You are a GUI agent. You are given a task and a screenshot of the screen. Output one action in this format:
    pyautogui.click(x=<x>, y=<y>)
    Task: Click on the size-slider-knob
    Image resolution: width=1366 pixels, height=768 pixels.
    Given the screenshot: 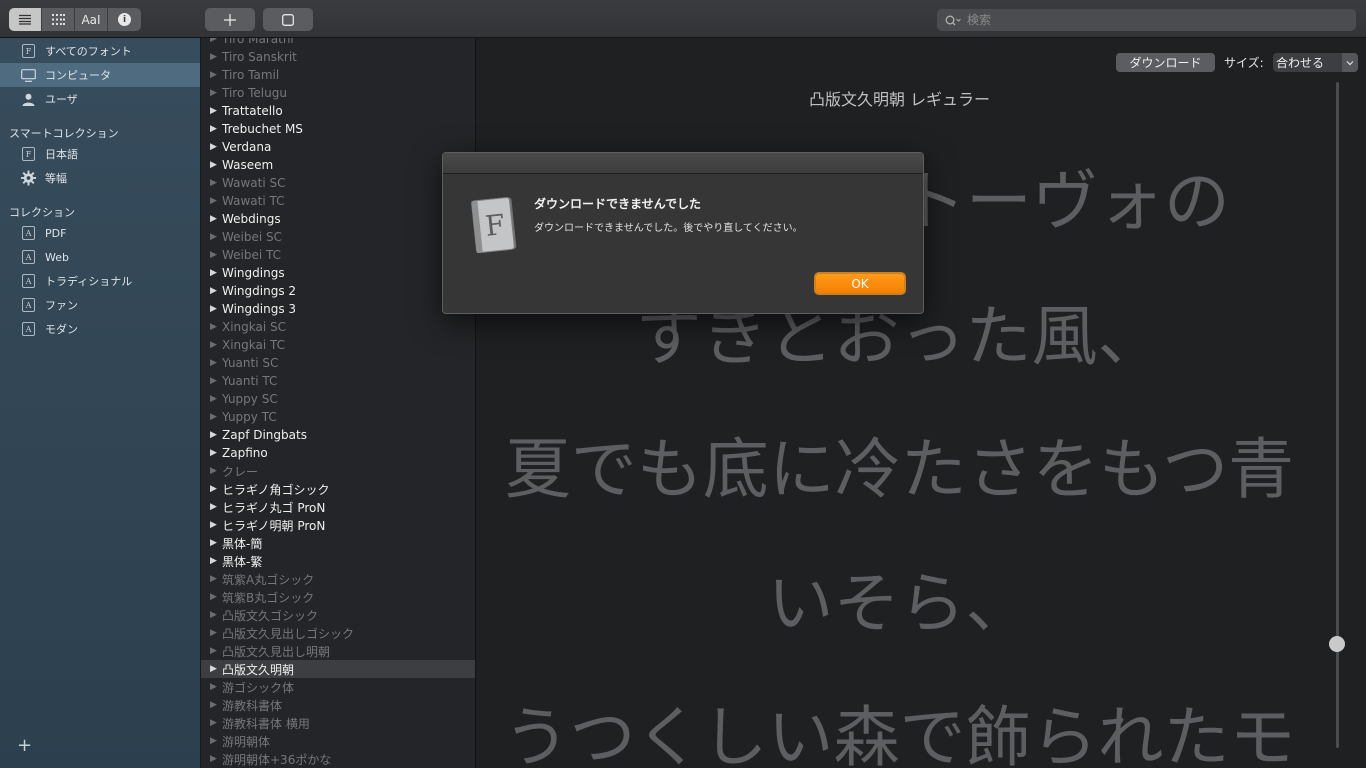 What is the action you would take?
    pyautogui.click(x=1337, y=644)
    